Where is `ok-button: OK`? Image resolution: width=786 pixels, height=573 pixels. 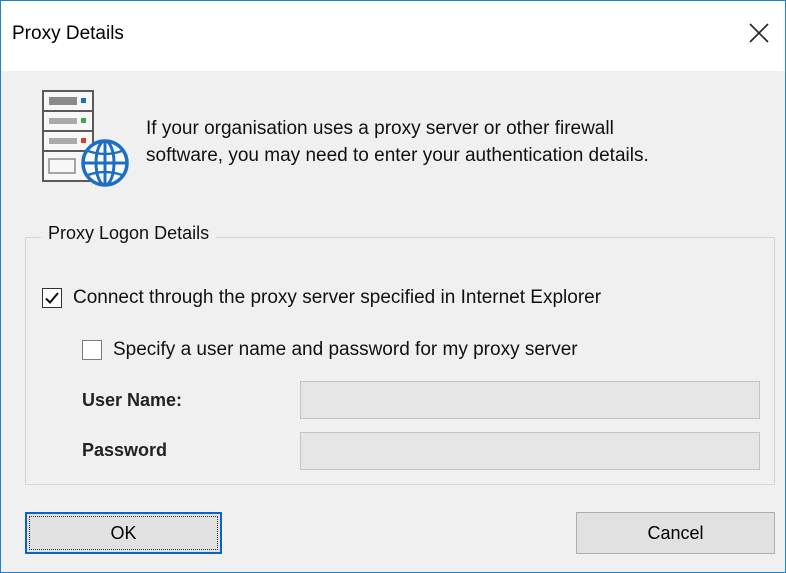 ok-button: OK is located at coordinates (123, 533).